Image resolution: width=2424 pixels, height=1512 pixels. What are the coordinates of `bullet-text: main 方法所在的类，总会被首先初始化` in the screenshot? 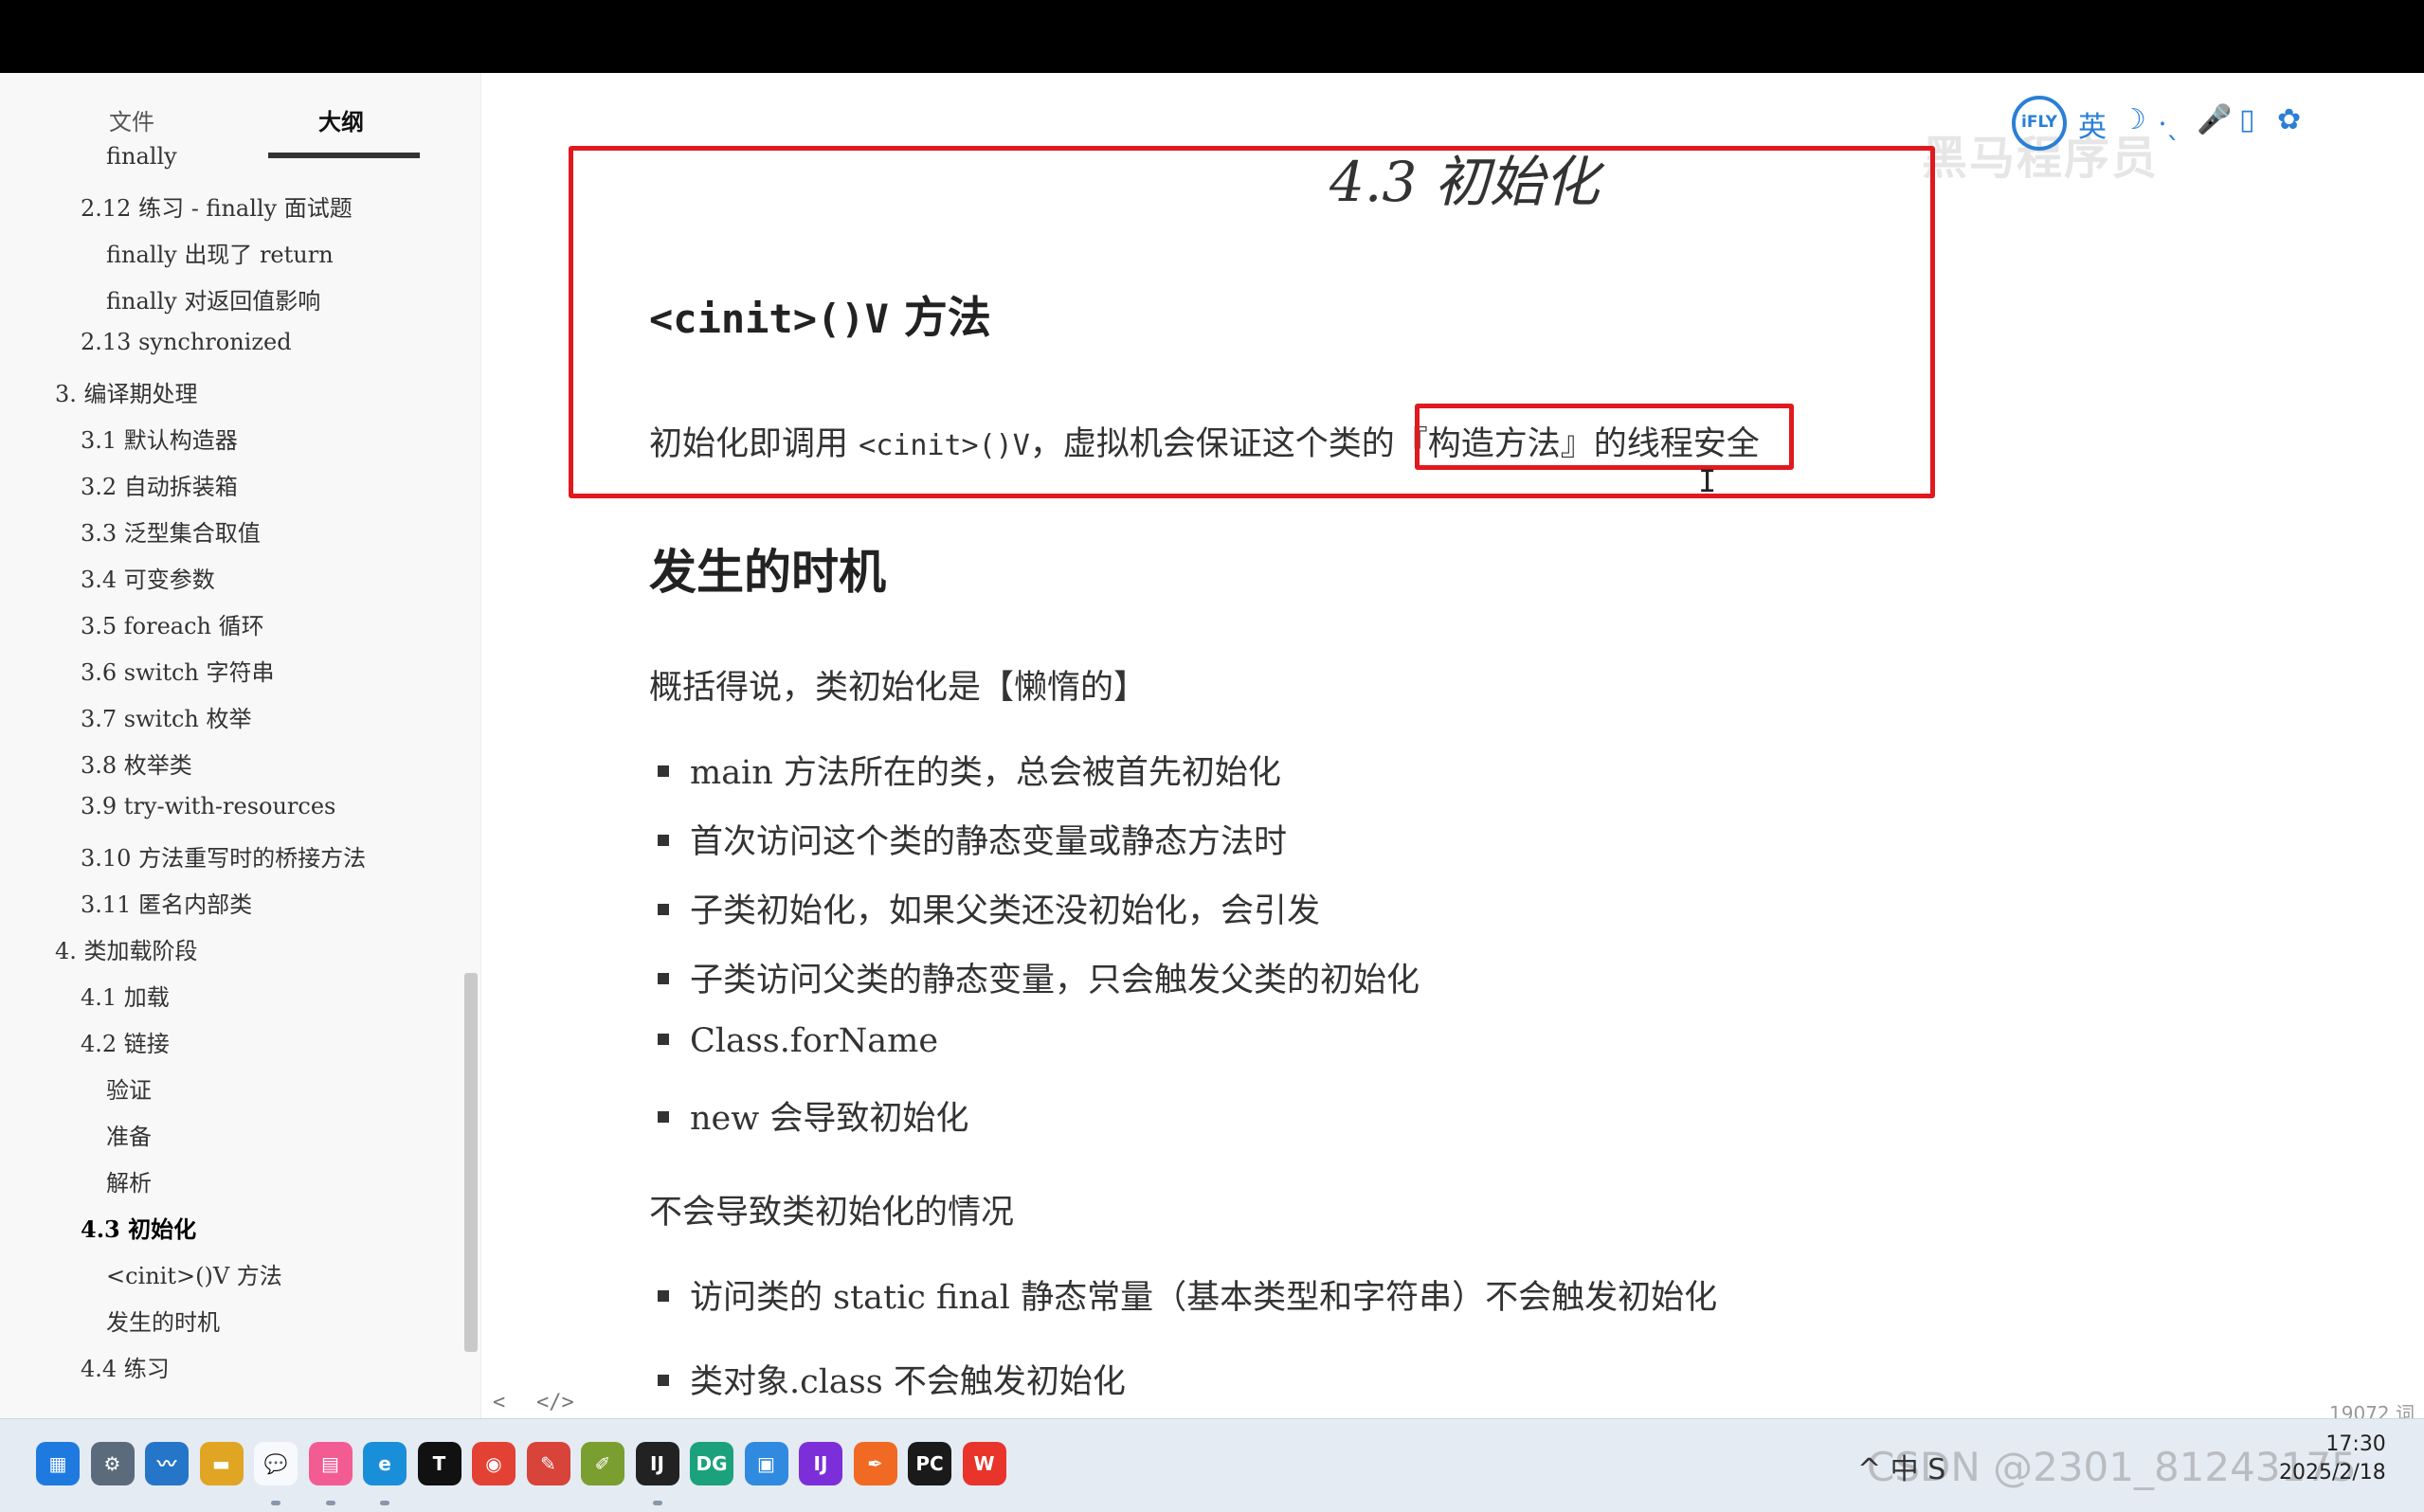 It's located at (985, 773).